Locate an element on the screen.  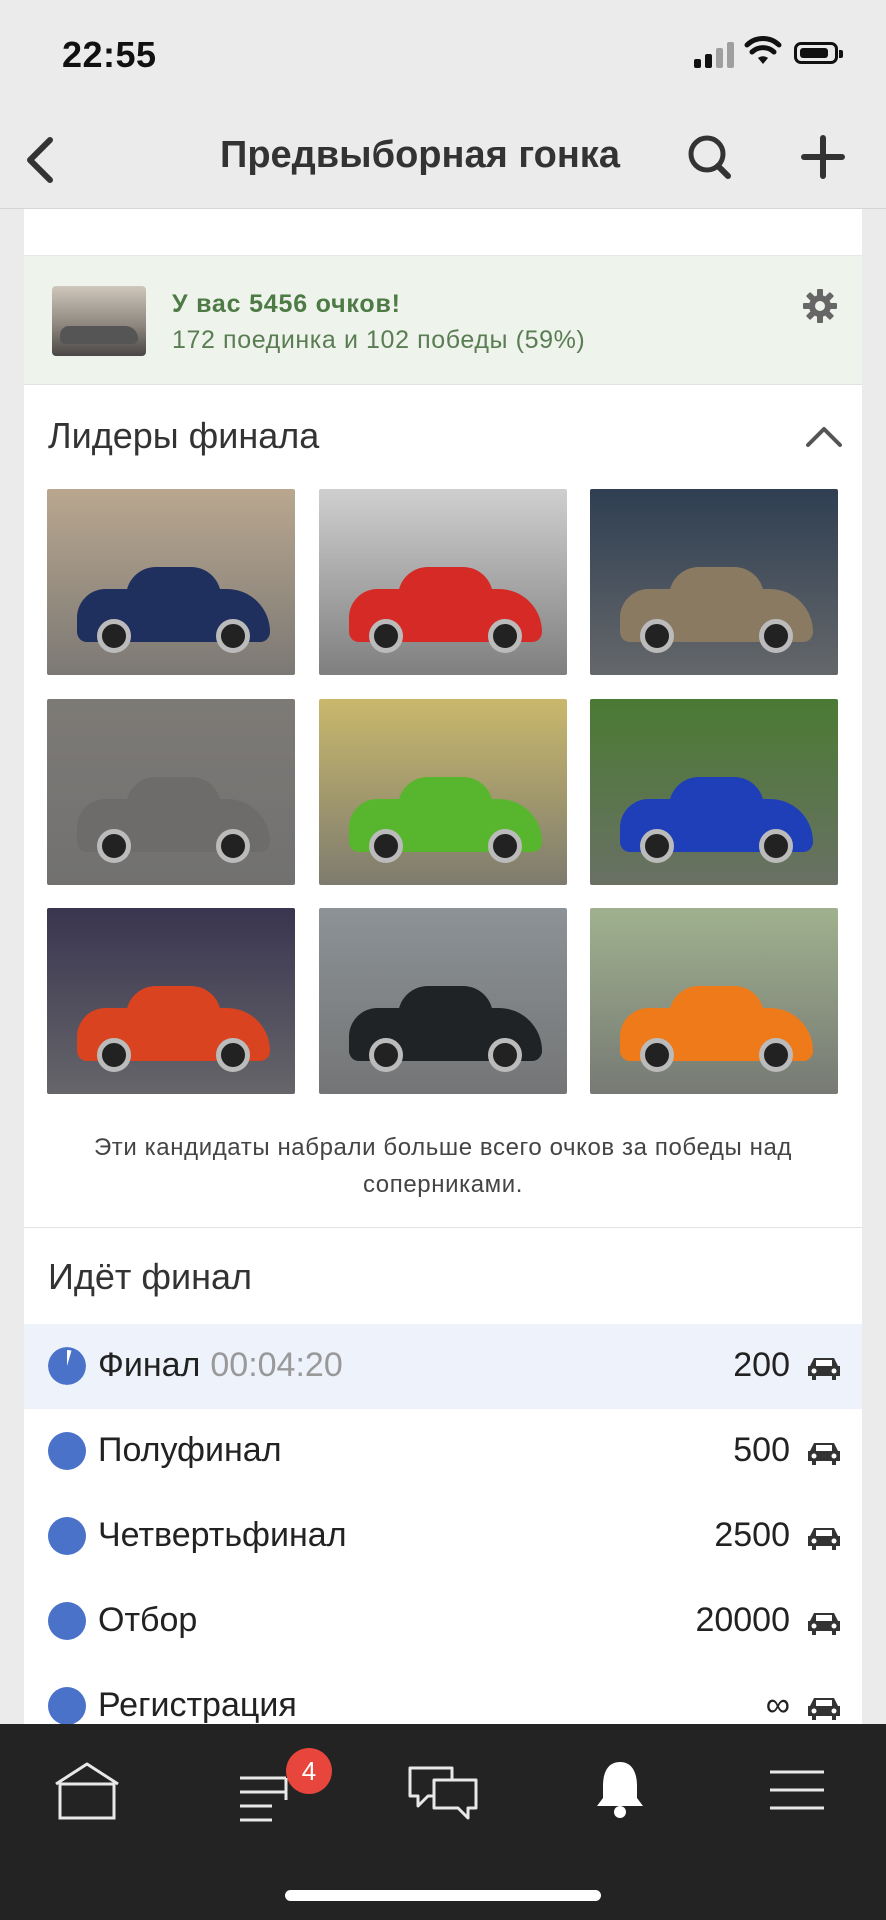
round-row-qualification: Отбор 20000 is located at coordinates (443, 1621).